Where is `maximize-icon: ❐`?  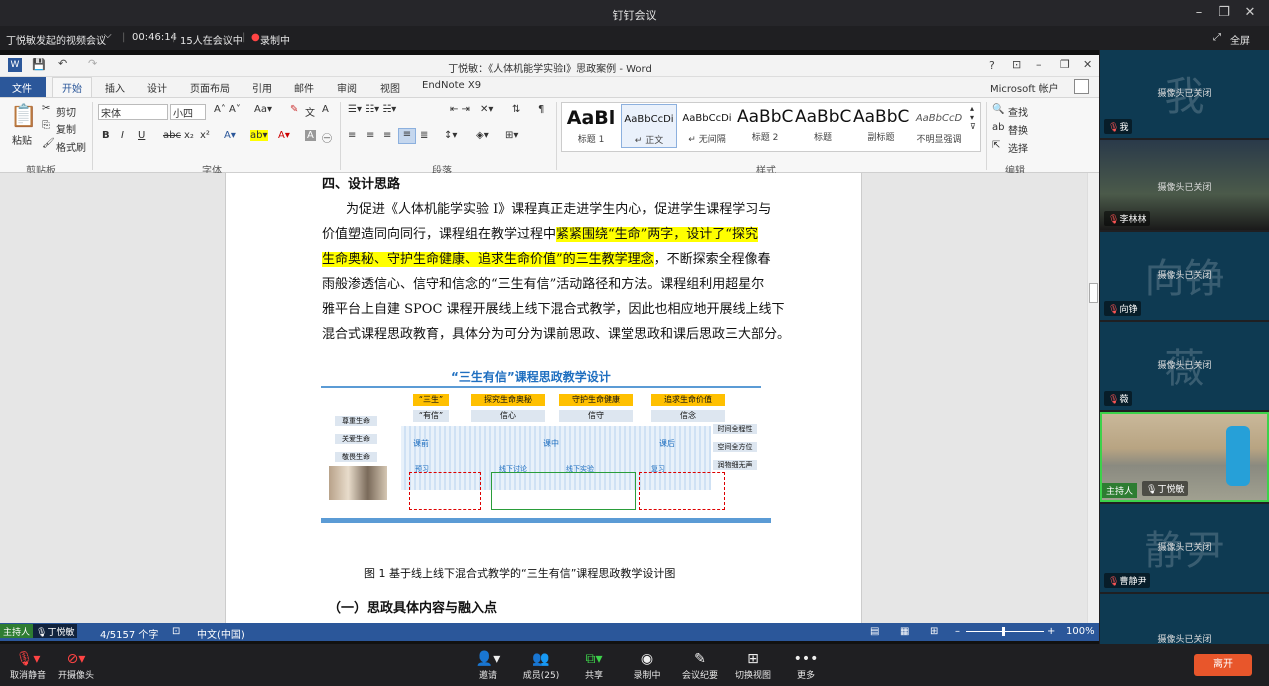 maximize-icon: ❐ is located at coordinates (1224, 13).